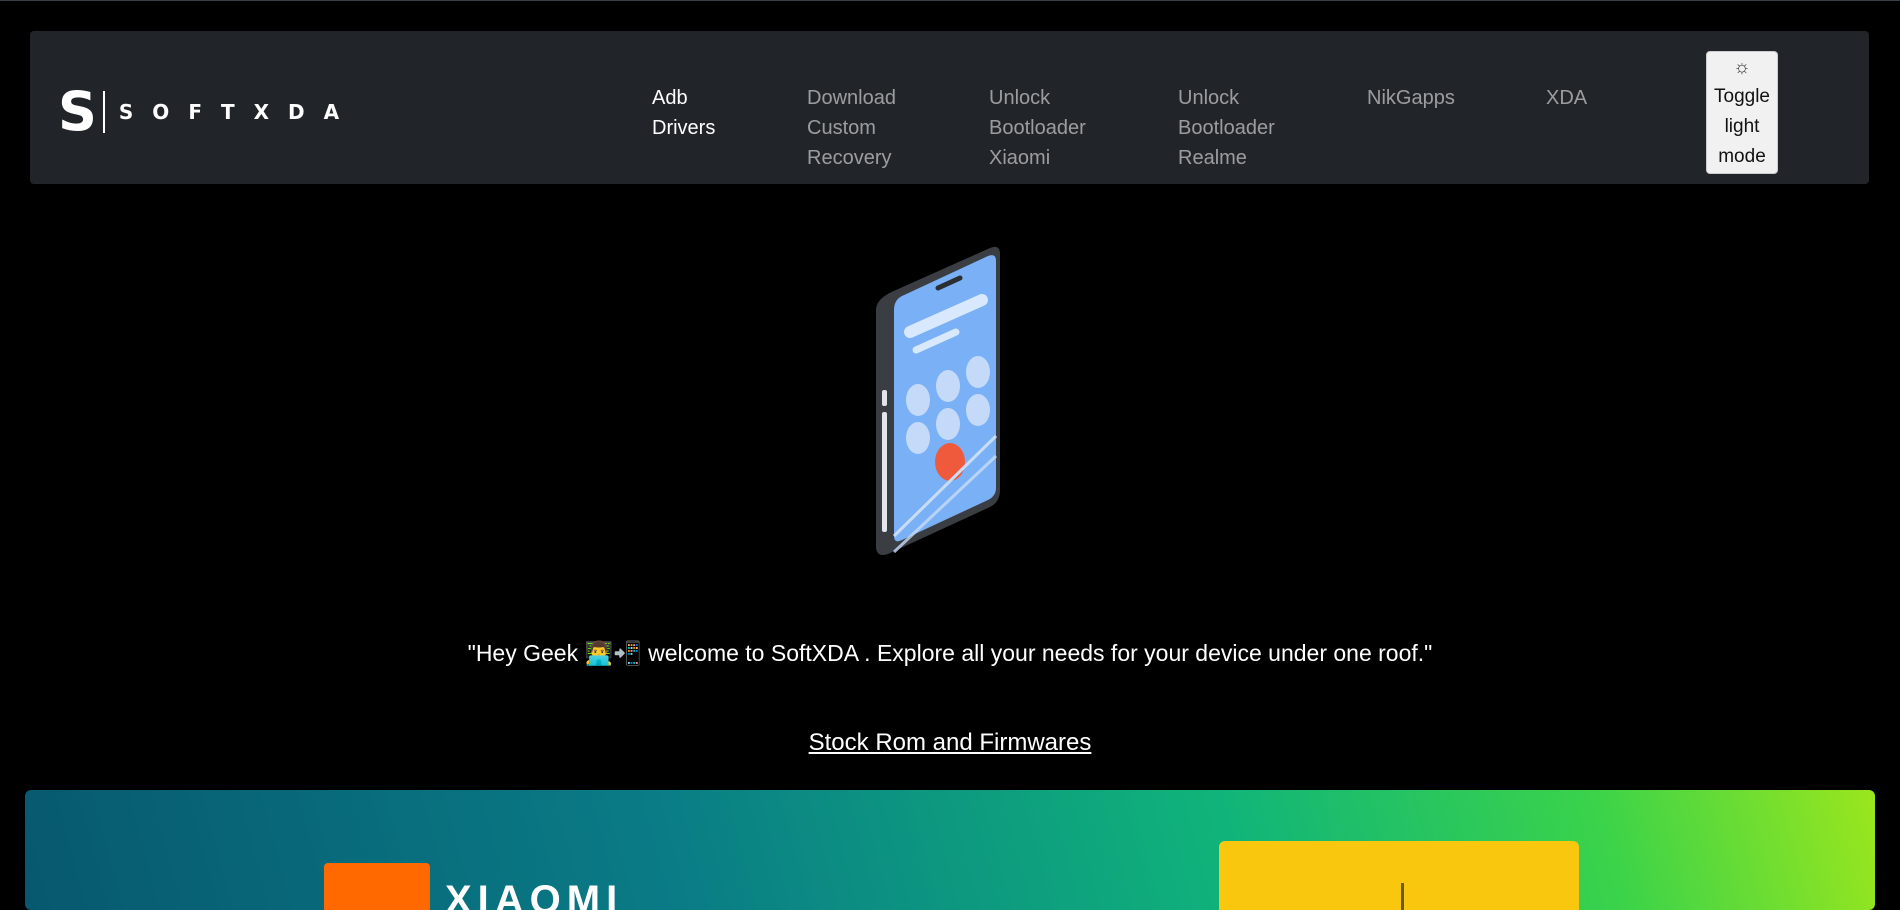  Describe the element at coordinates (534, 894) in the screenshot. I see `xiaomi-brand-text: XIAOMI` at that location.